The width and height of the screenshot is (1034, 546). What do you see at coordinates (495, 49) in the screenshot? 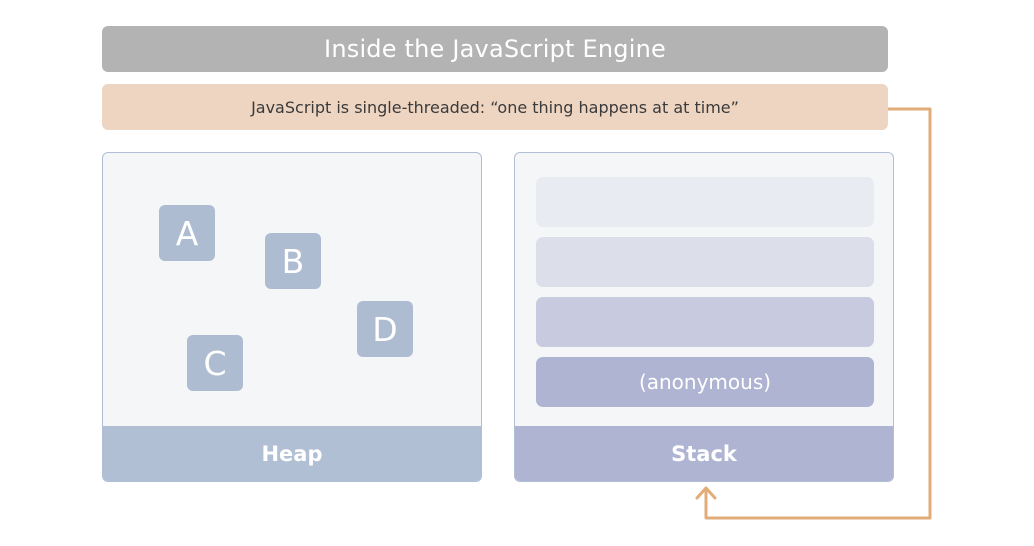
I see `diagram-title: Inside the JavaScript Engine` at bounding box center [495, 49].